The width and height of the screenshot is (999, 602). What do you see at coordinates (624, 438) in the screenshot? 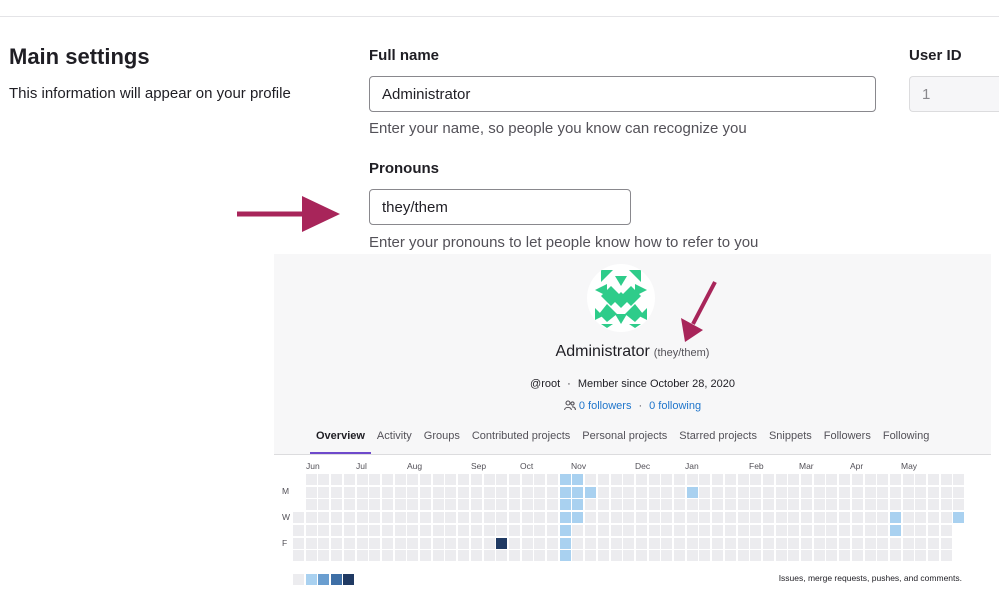
I see `tab-personal-projects: Personal projects` at bounding box center [624, 438].